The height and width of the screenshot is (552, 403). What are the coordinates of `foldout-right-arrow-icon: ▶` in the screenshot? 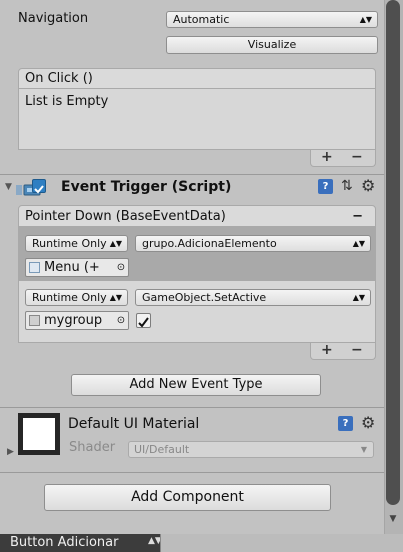 It's located at (10, 452).